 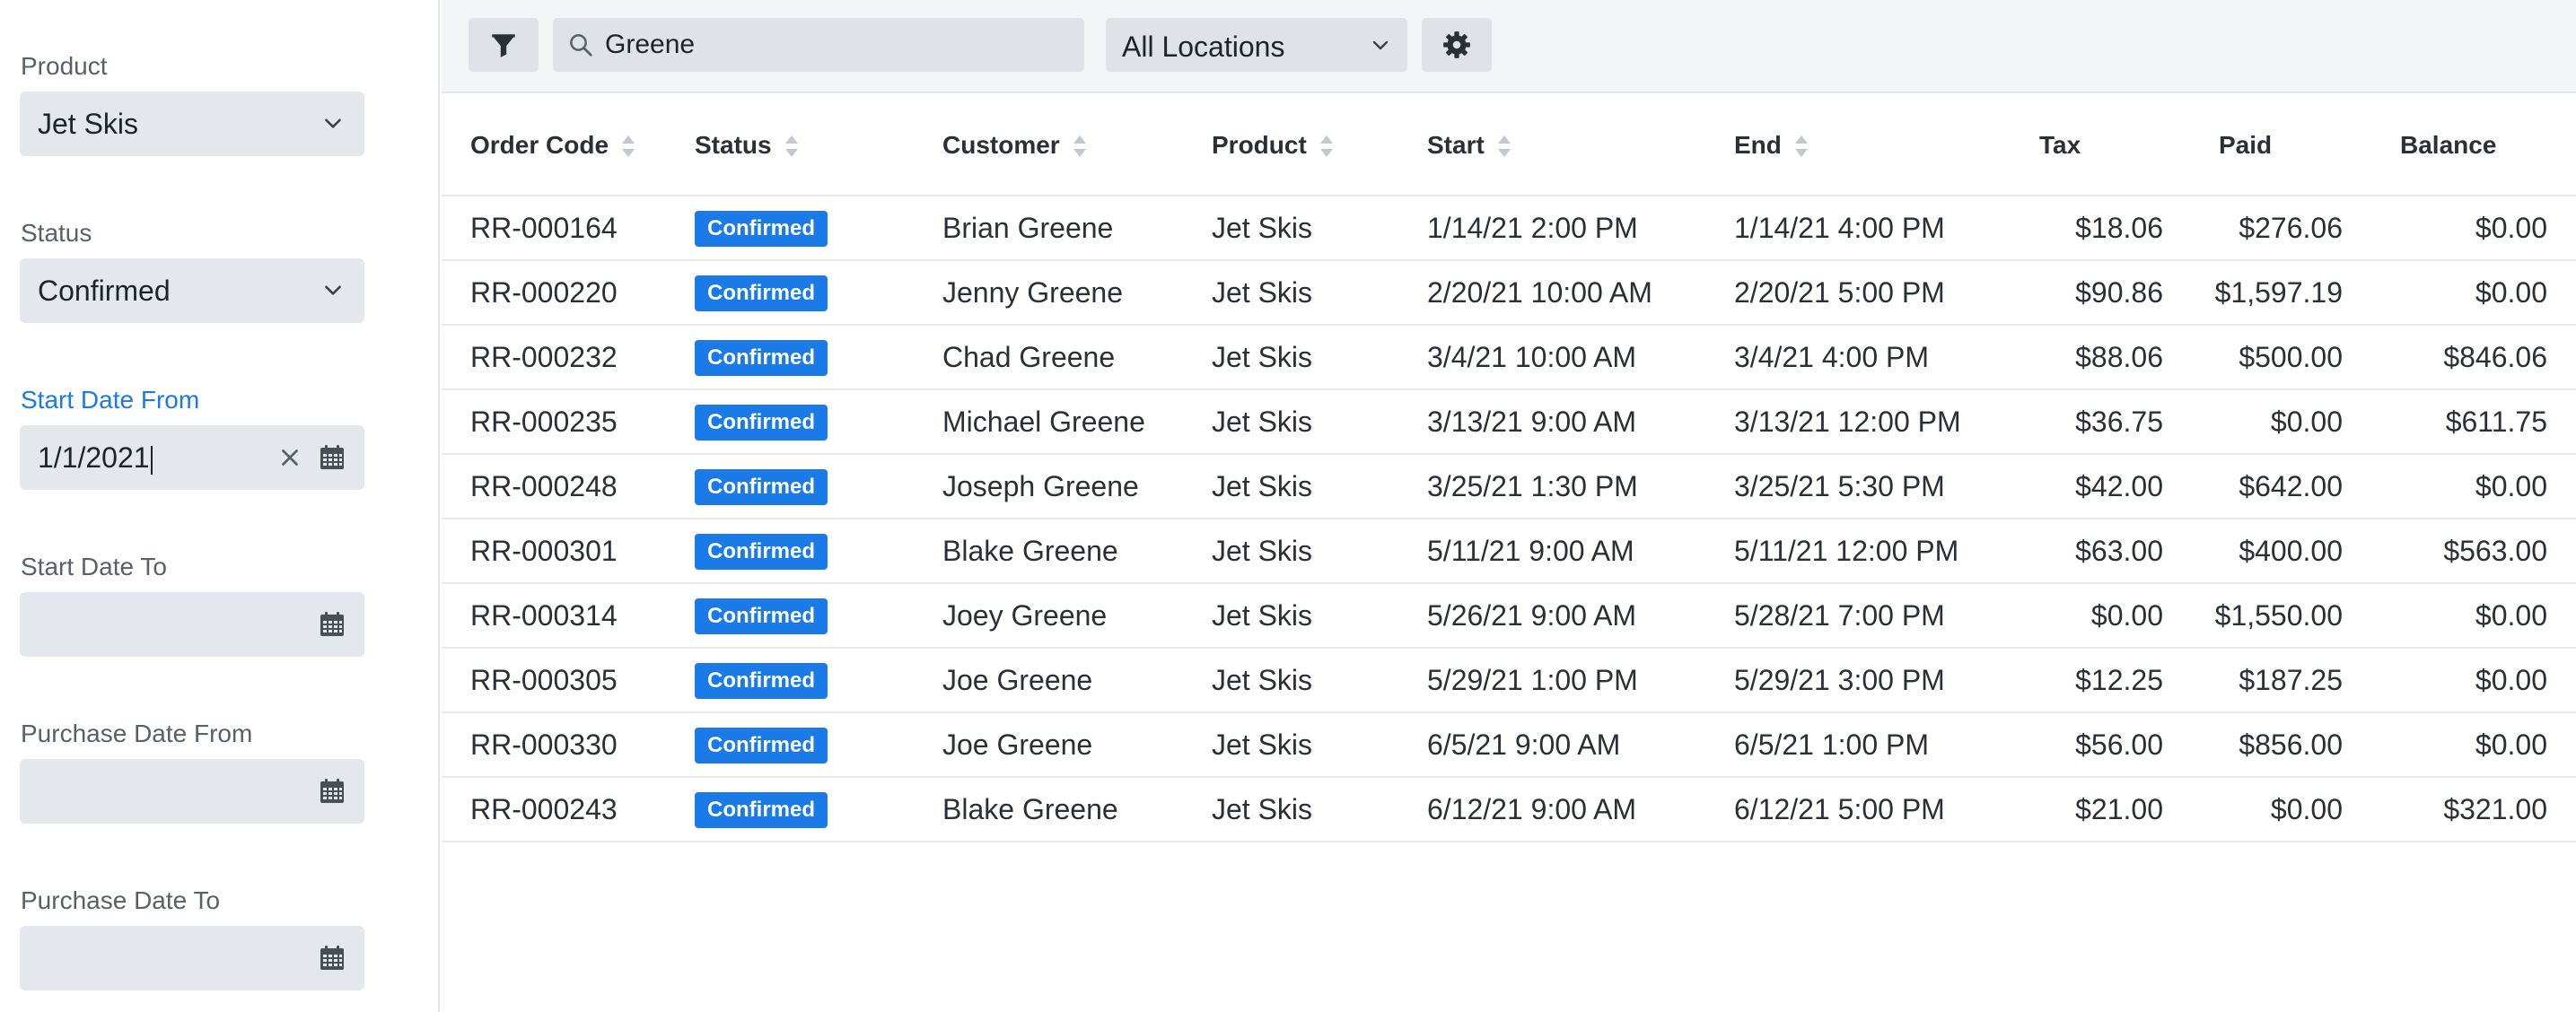 What do you see at coordinates (1077, 358) in the screenshot?
I see `cell-customer: Chad Greene` at bounding box center [1077, 358].